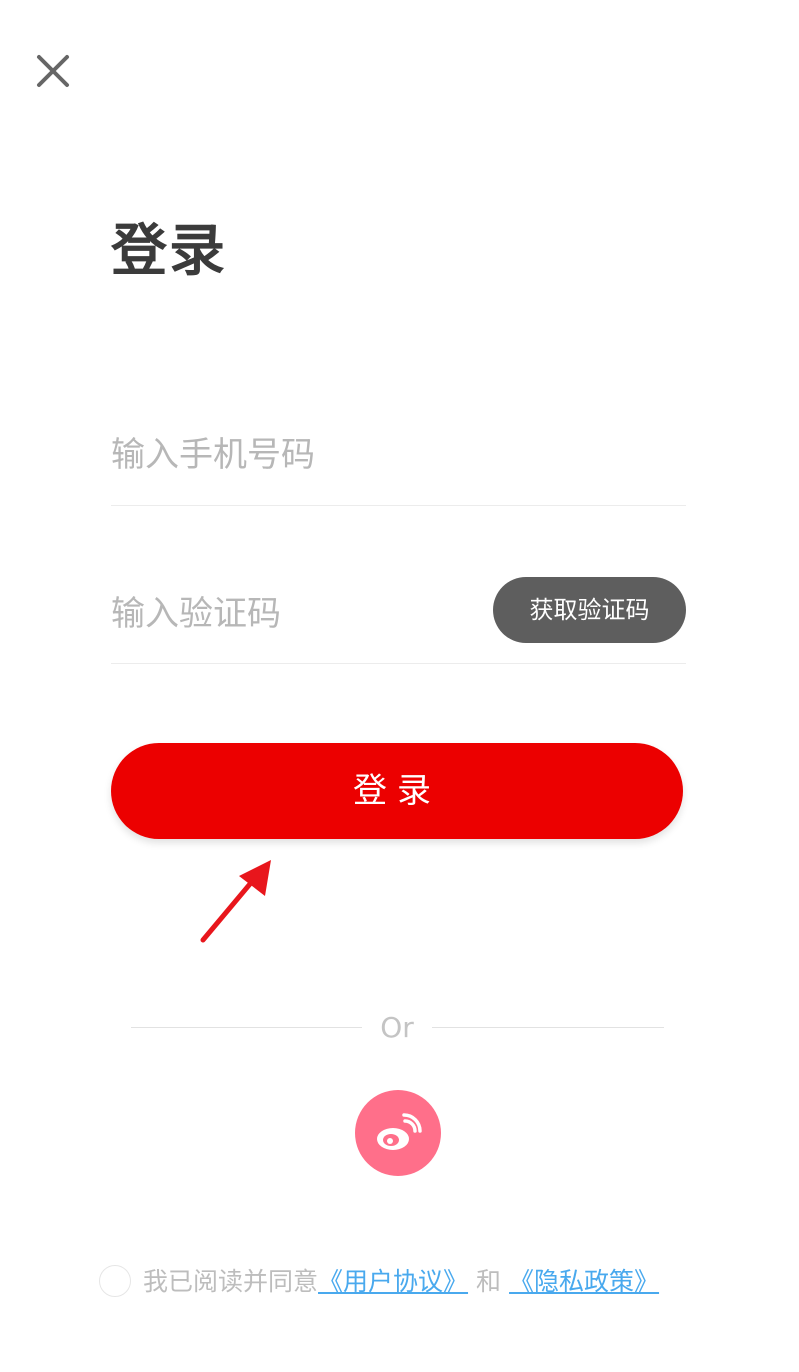  I want to click on divider-right, so click(548, 1027).